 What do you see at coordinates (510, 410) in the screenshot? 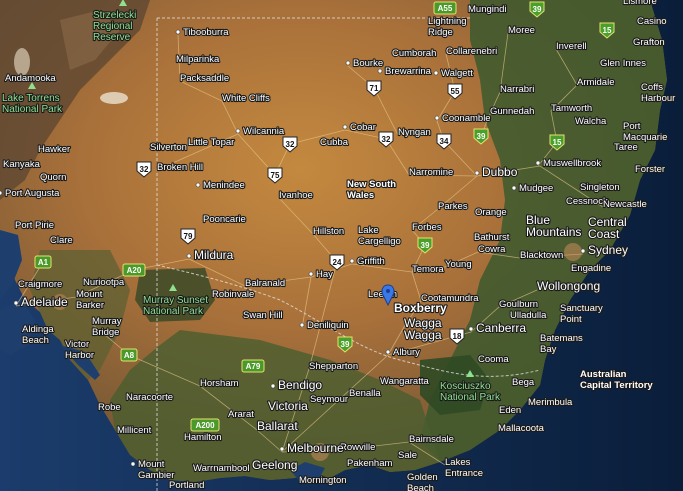
I see `place-label-eden: Eden` at bounding box center [510, 410].